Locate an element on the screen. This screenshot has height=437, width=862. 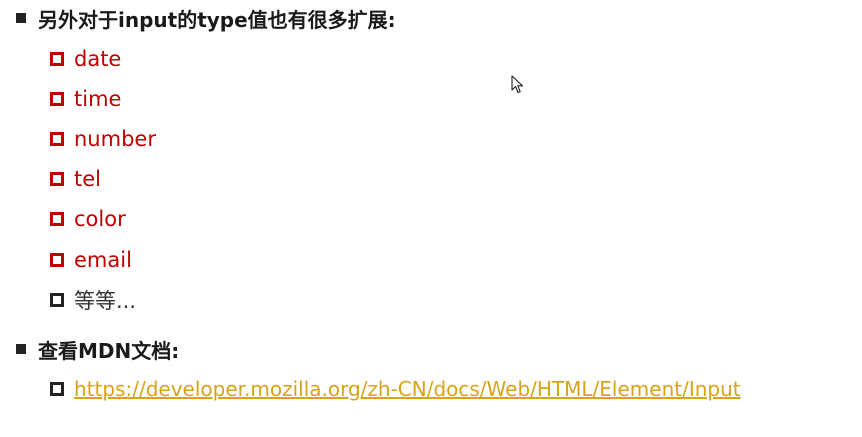
heading-text: 另外对于input的type值也有很多扩展: is located at coordinates (217, 19).